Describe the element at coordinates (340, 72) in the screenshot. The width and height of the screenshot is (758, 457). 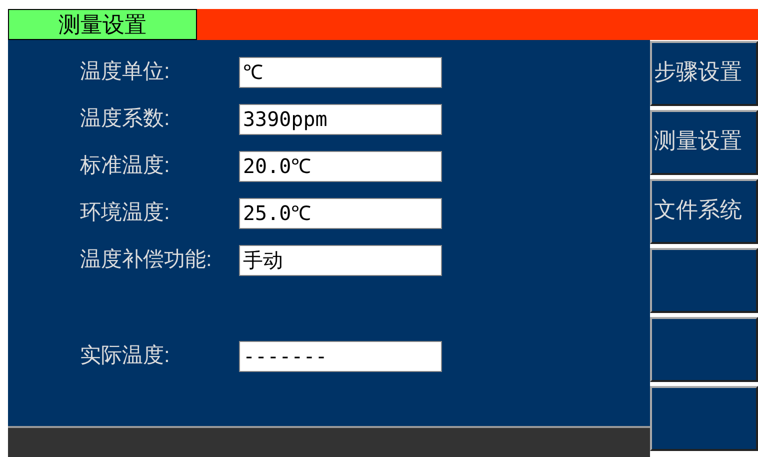
I see `value-field: ℃` at that location.